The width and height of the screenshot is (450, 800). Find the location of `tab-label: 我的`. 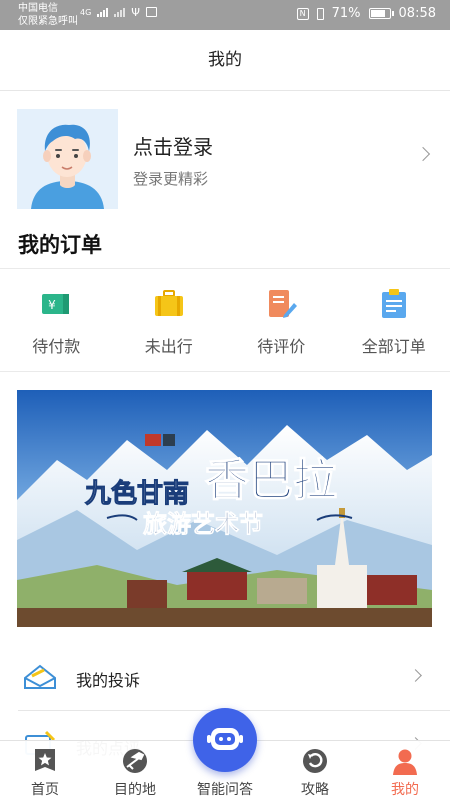

tab-label: 我的 is located at coordinates (405, 790).